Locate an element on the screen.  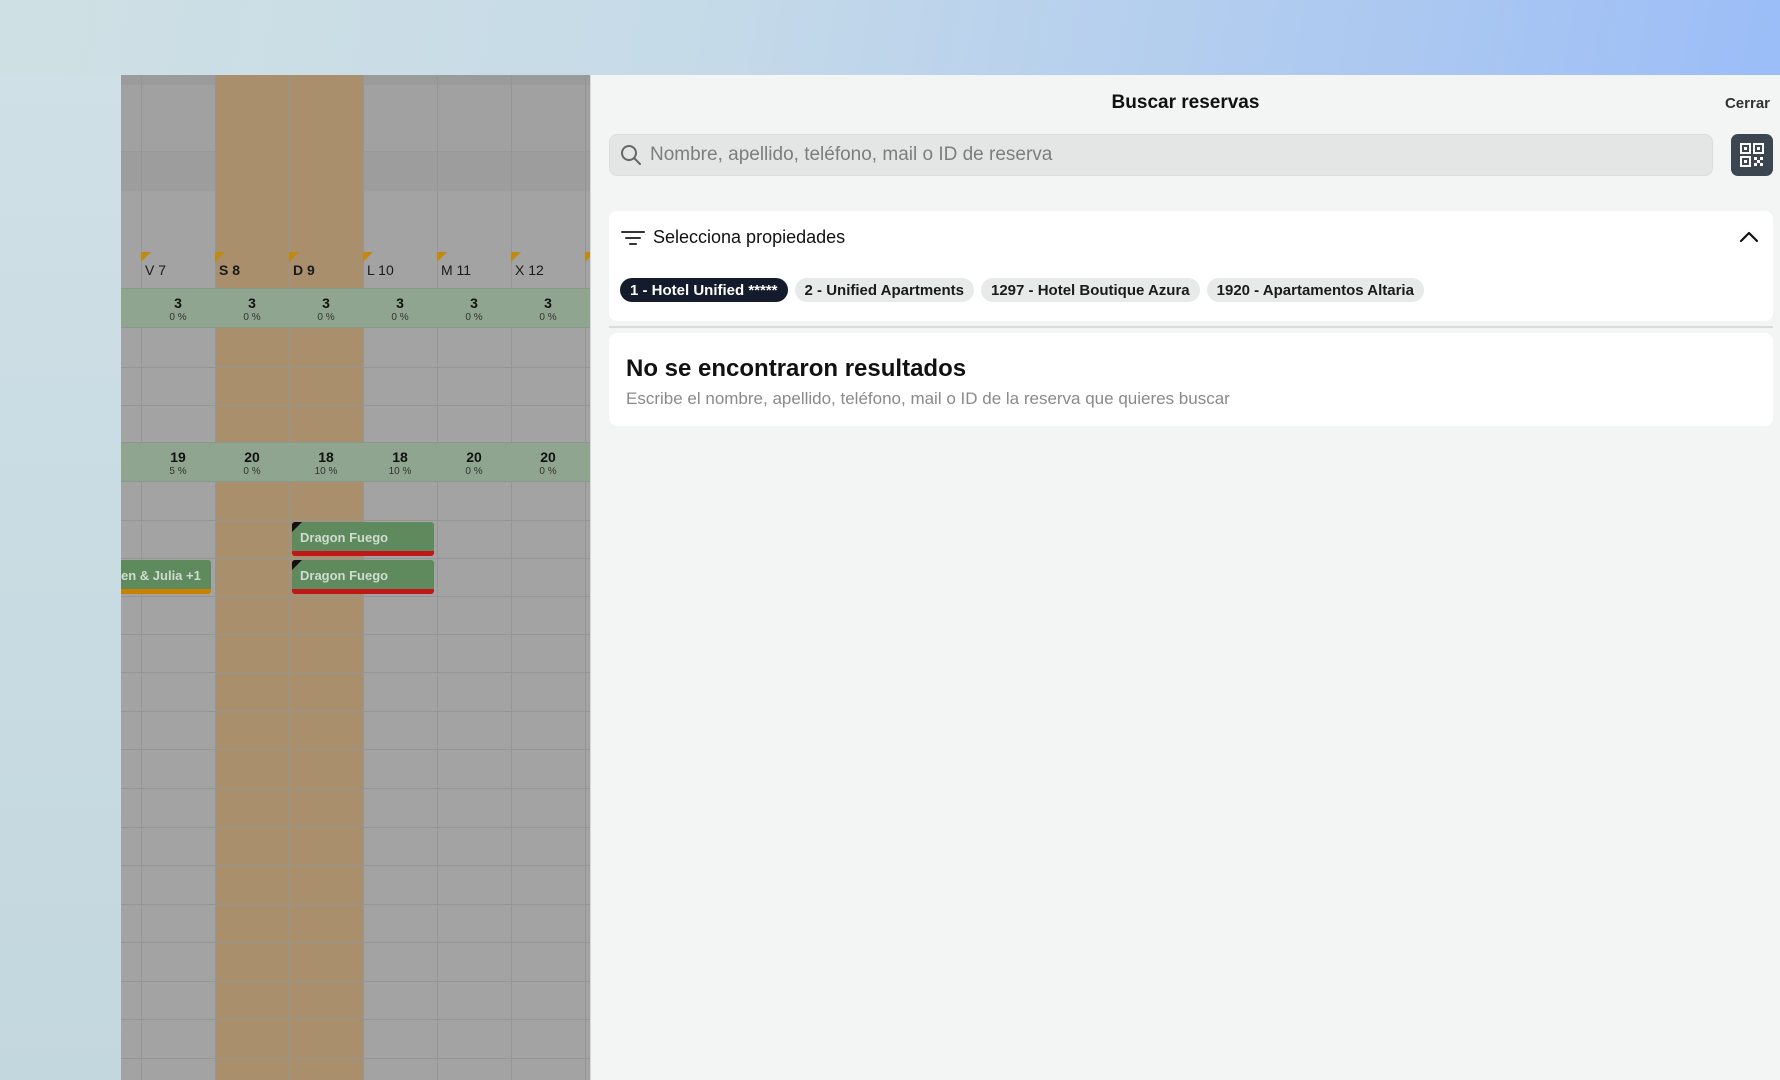
day-header: D 9 is located at coordinates (326, 270).